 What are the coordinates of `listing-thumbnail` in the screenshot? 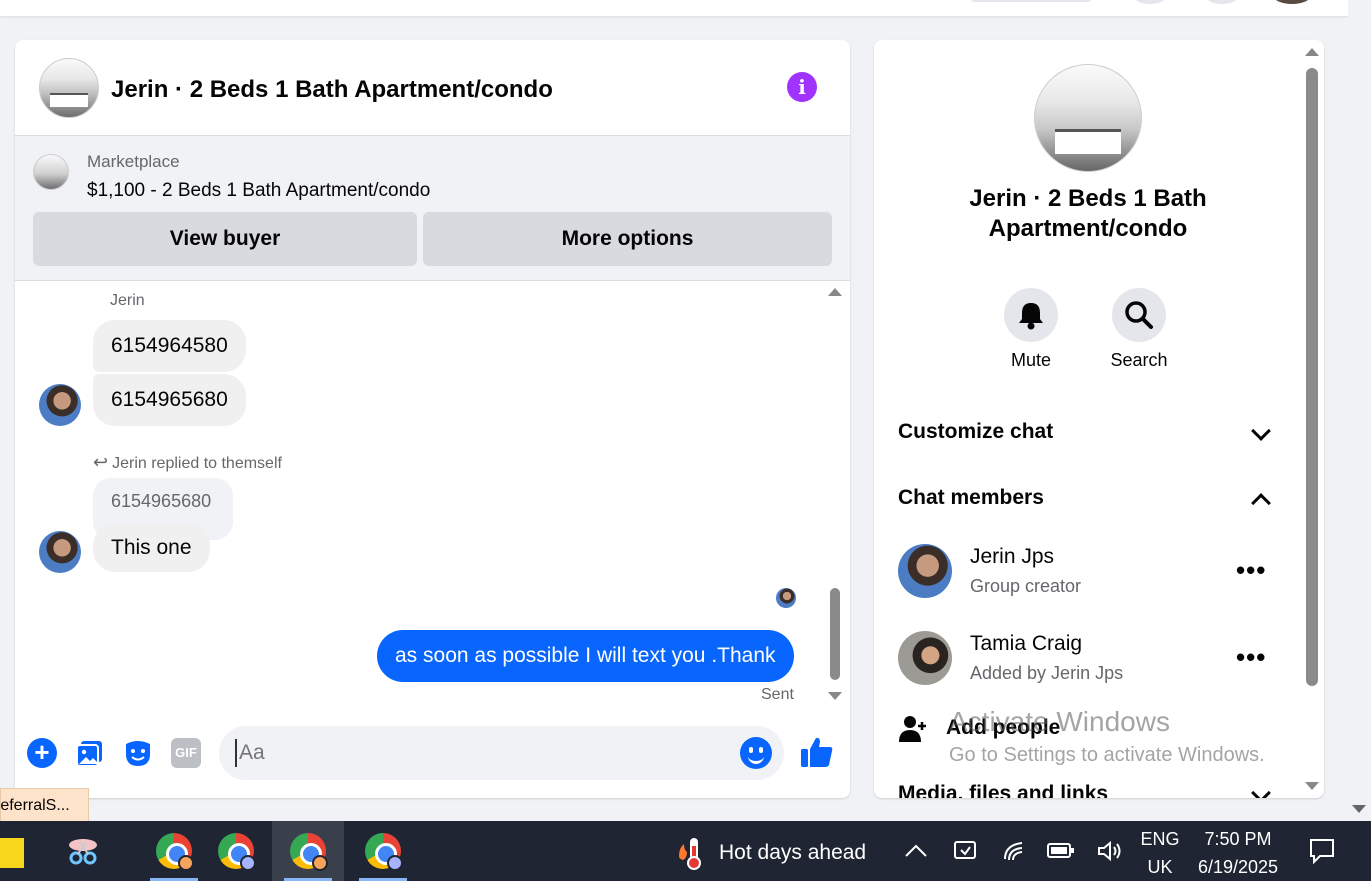 It's located at (51, 172).